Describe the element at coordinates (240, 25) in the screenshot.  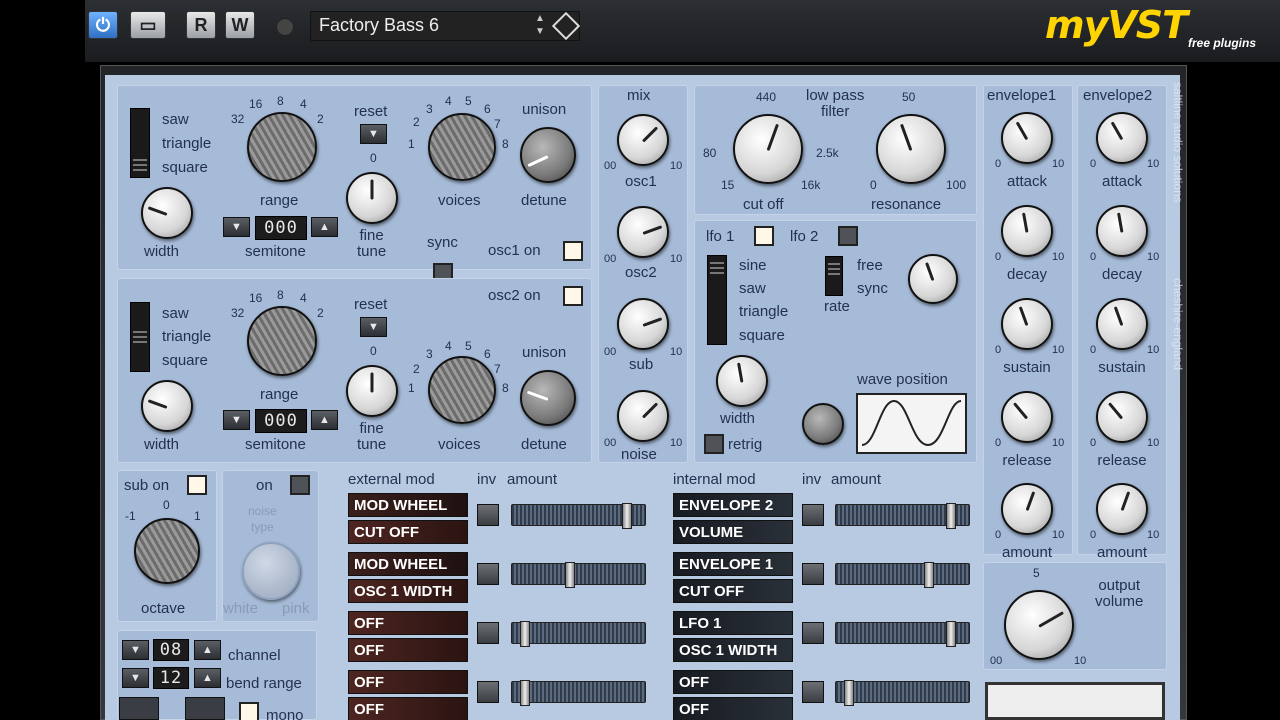
I see `write-automation-button: W` at that location.